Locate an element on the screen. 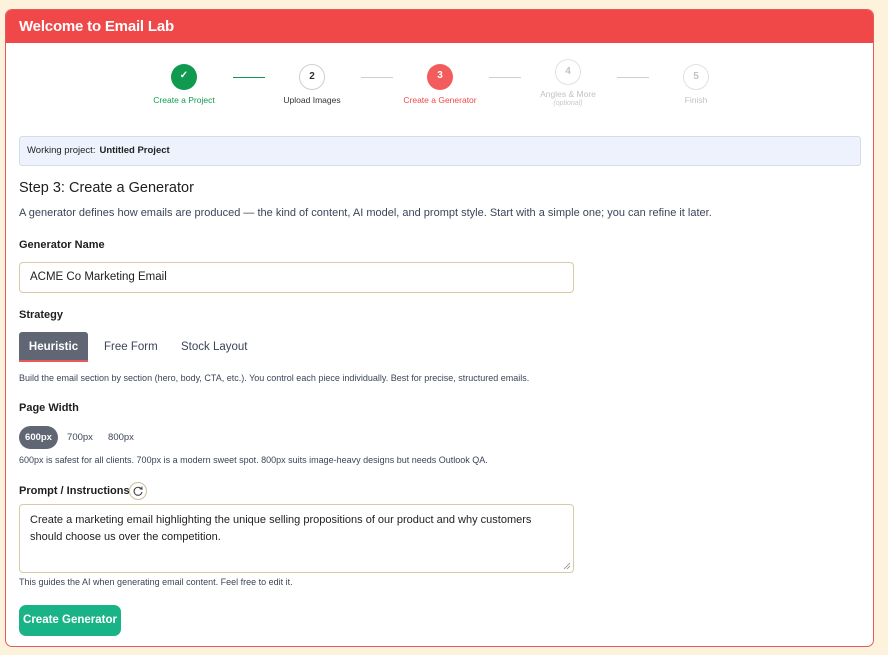  working-project-name: Untitled Project is located at coordinates (134, 150).